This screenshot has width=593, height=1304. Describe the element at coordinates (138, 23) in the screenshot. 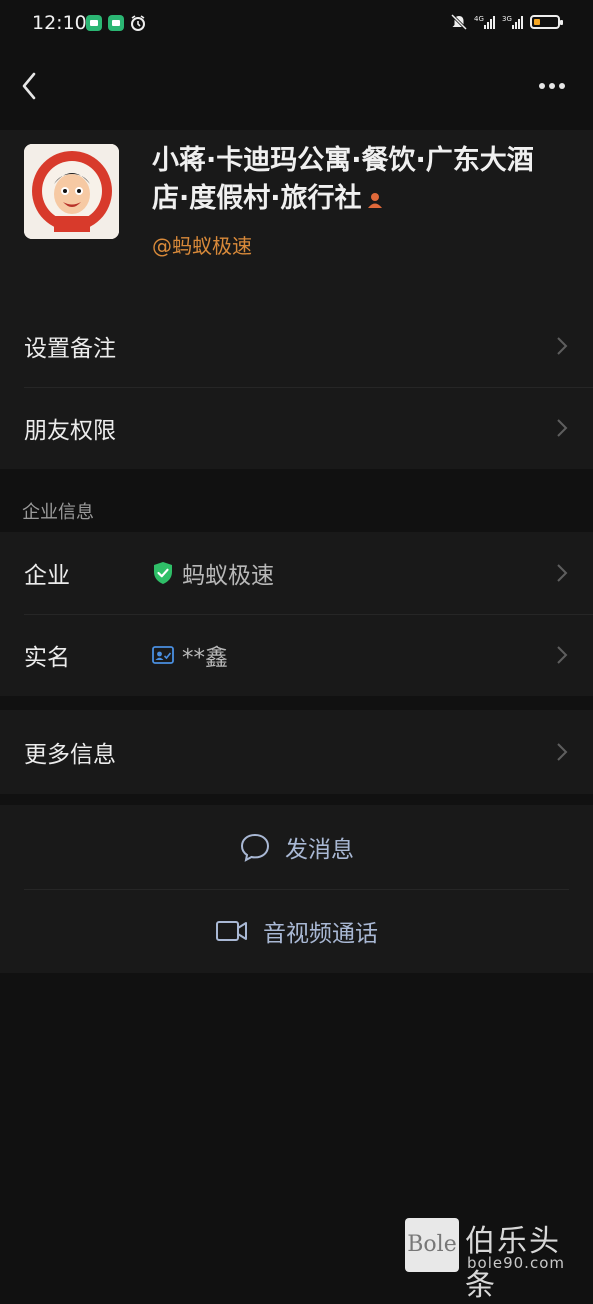

I see `alarm-icon` at that location.